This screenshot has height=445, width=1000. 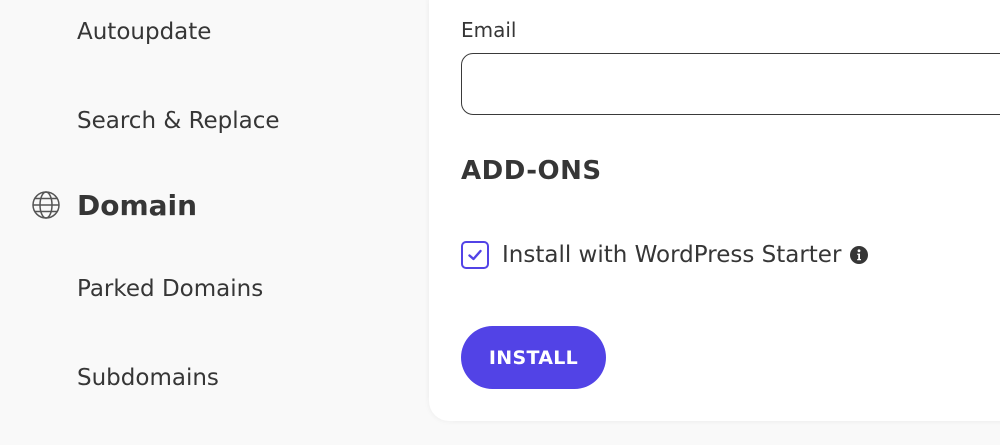 I want to click on install-button: INSTALL, so click(x=533, y=357).